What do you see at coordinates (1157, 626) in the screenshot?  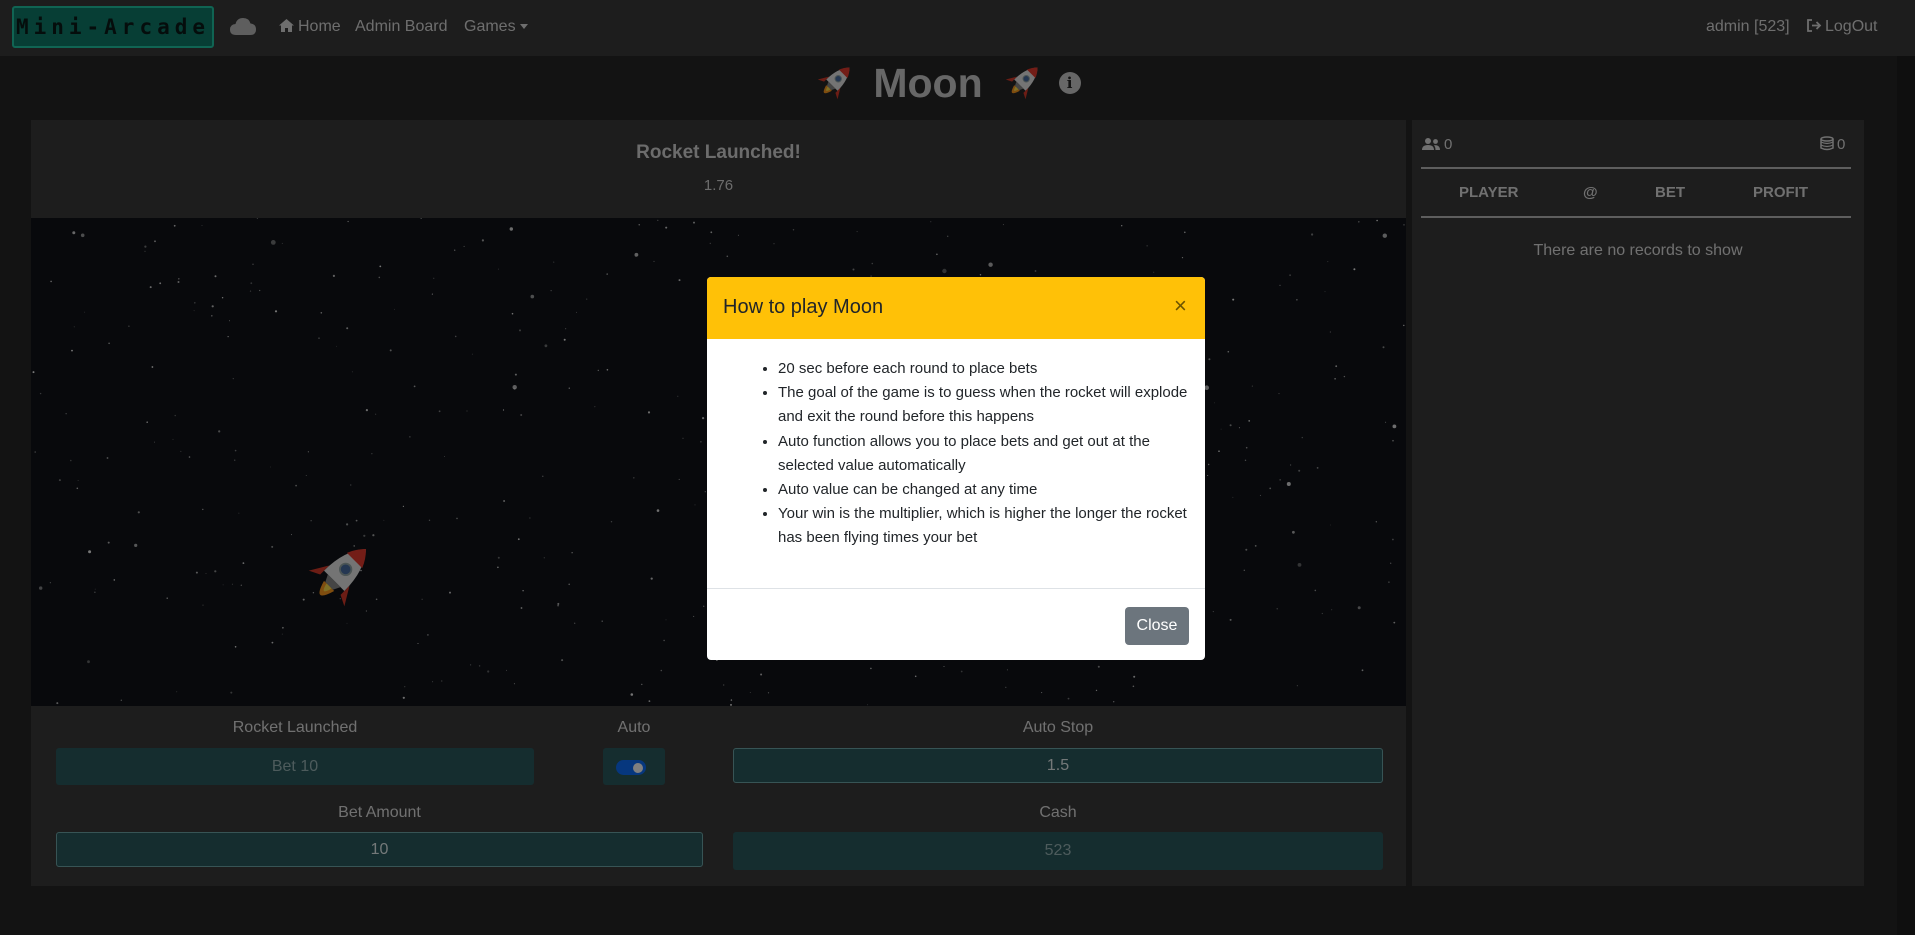 I see `close-button: Close` at bounding box center [1157, 626].